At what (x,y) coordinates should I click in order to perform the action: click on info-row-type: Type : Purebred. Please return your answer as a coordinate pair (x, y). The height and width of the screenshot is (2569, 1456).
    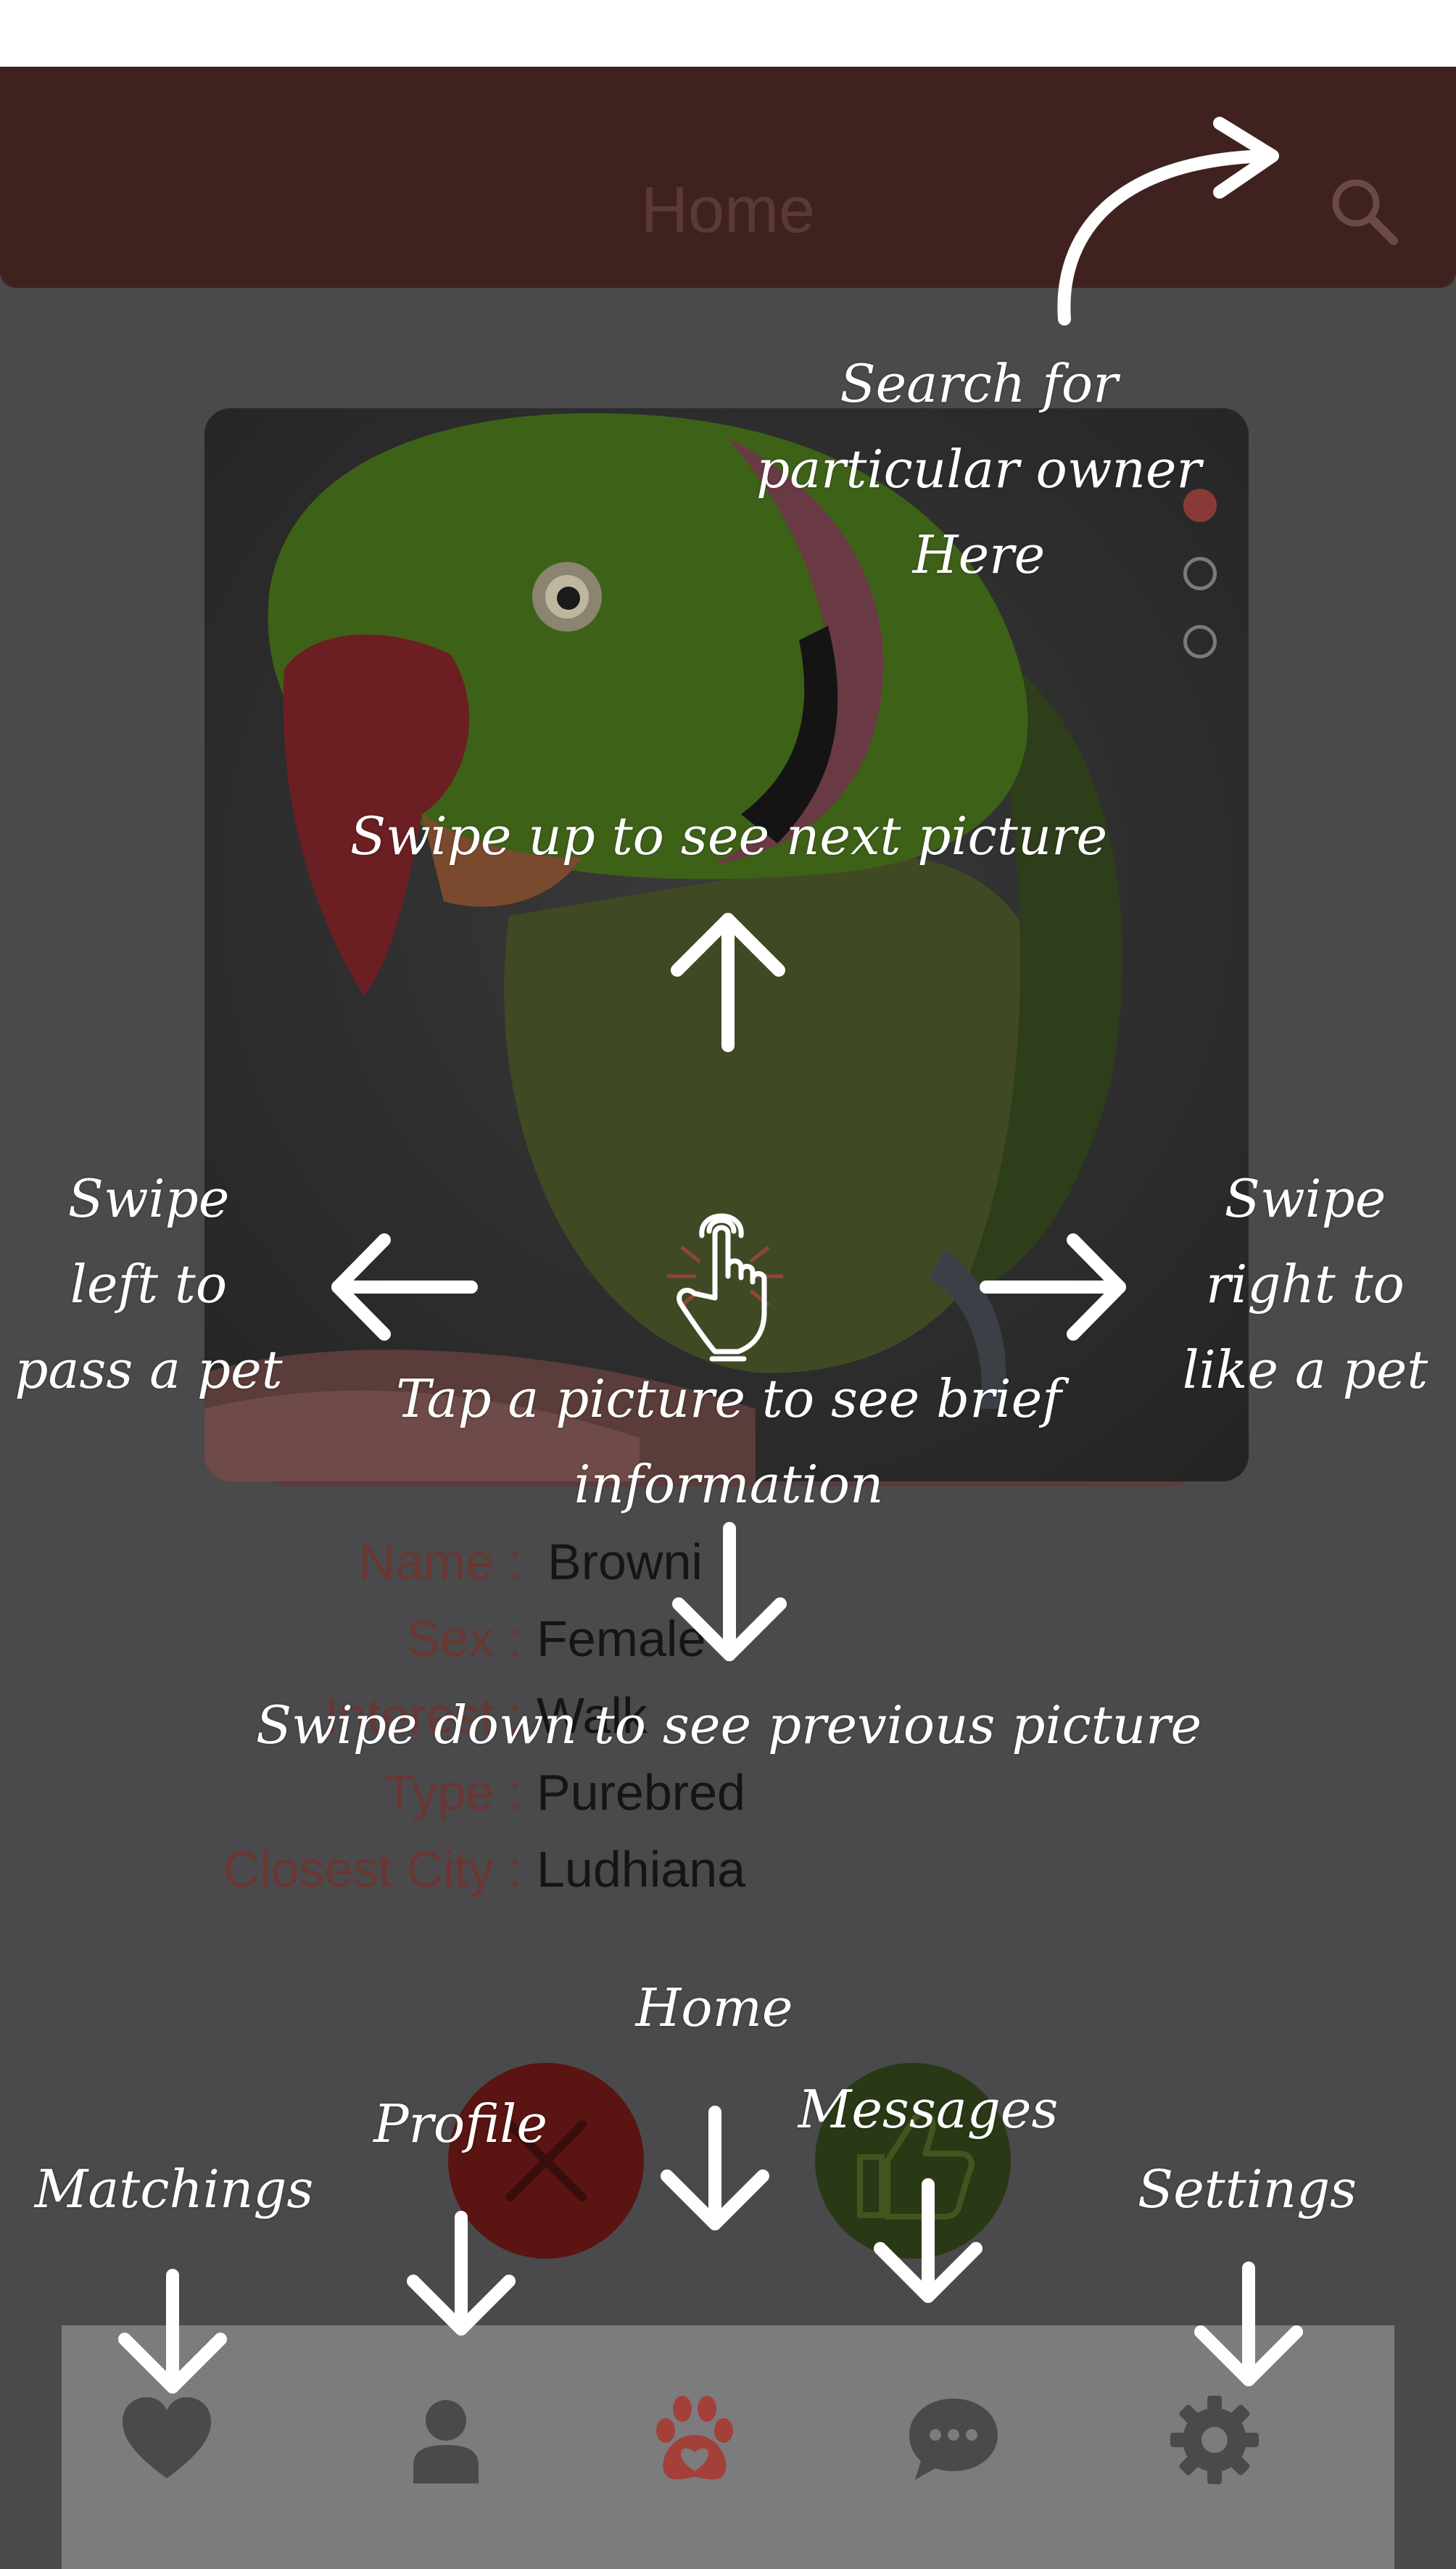
    Looking at the image, I should click on (728, 1792).